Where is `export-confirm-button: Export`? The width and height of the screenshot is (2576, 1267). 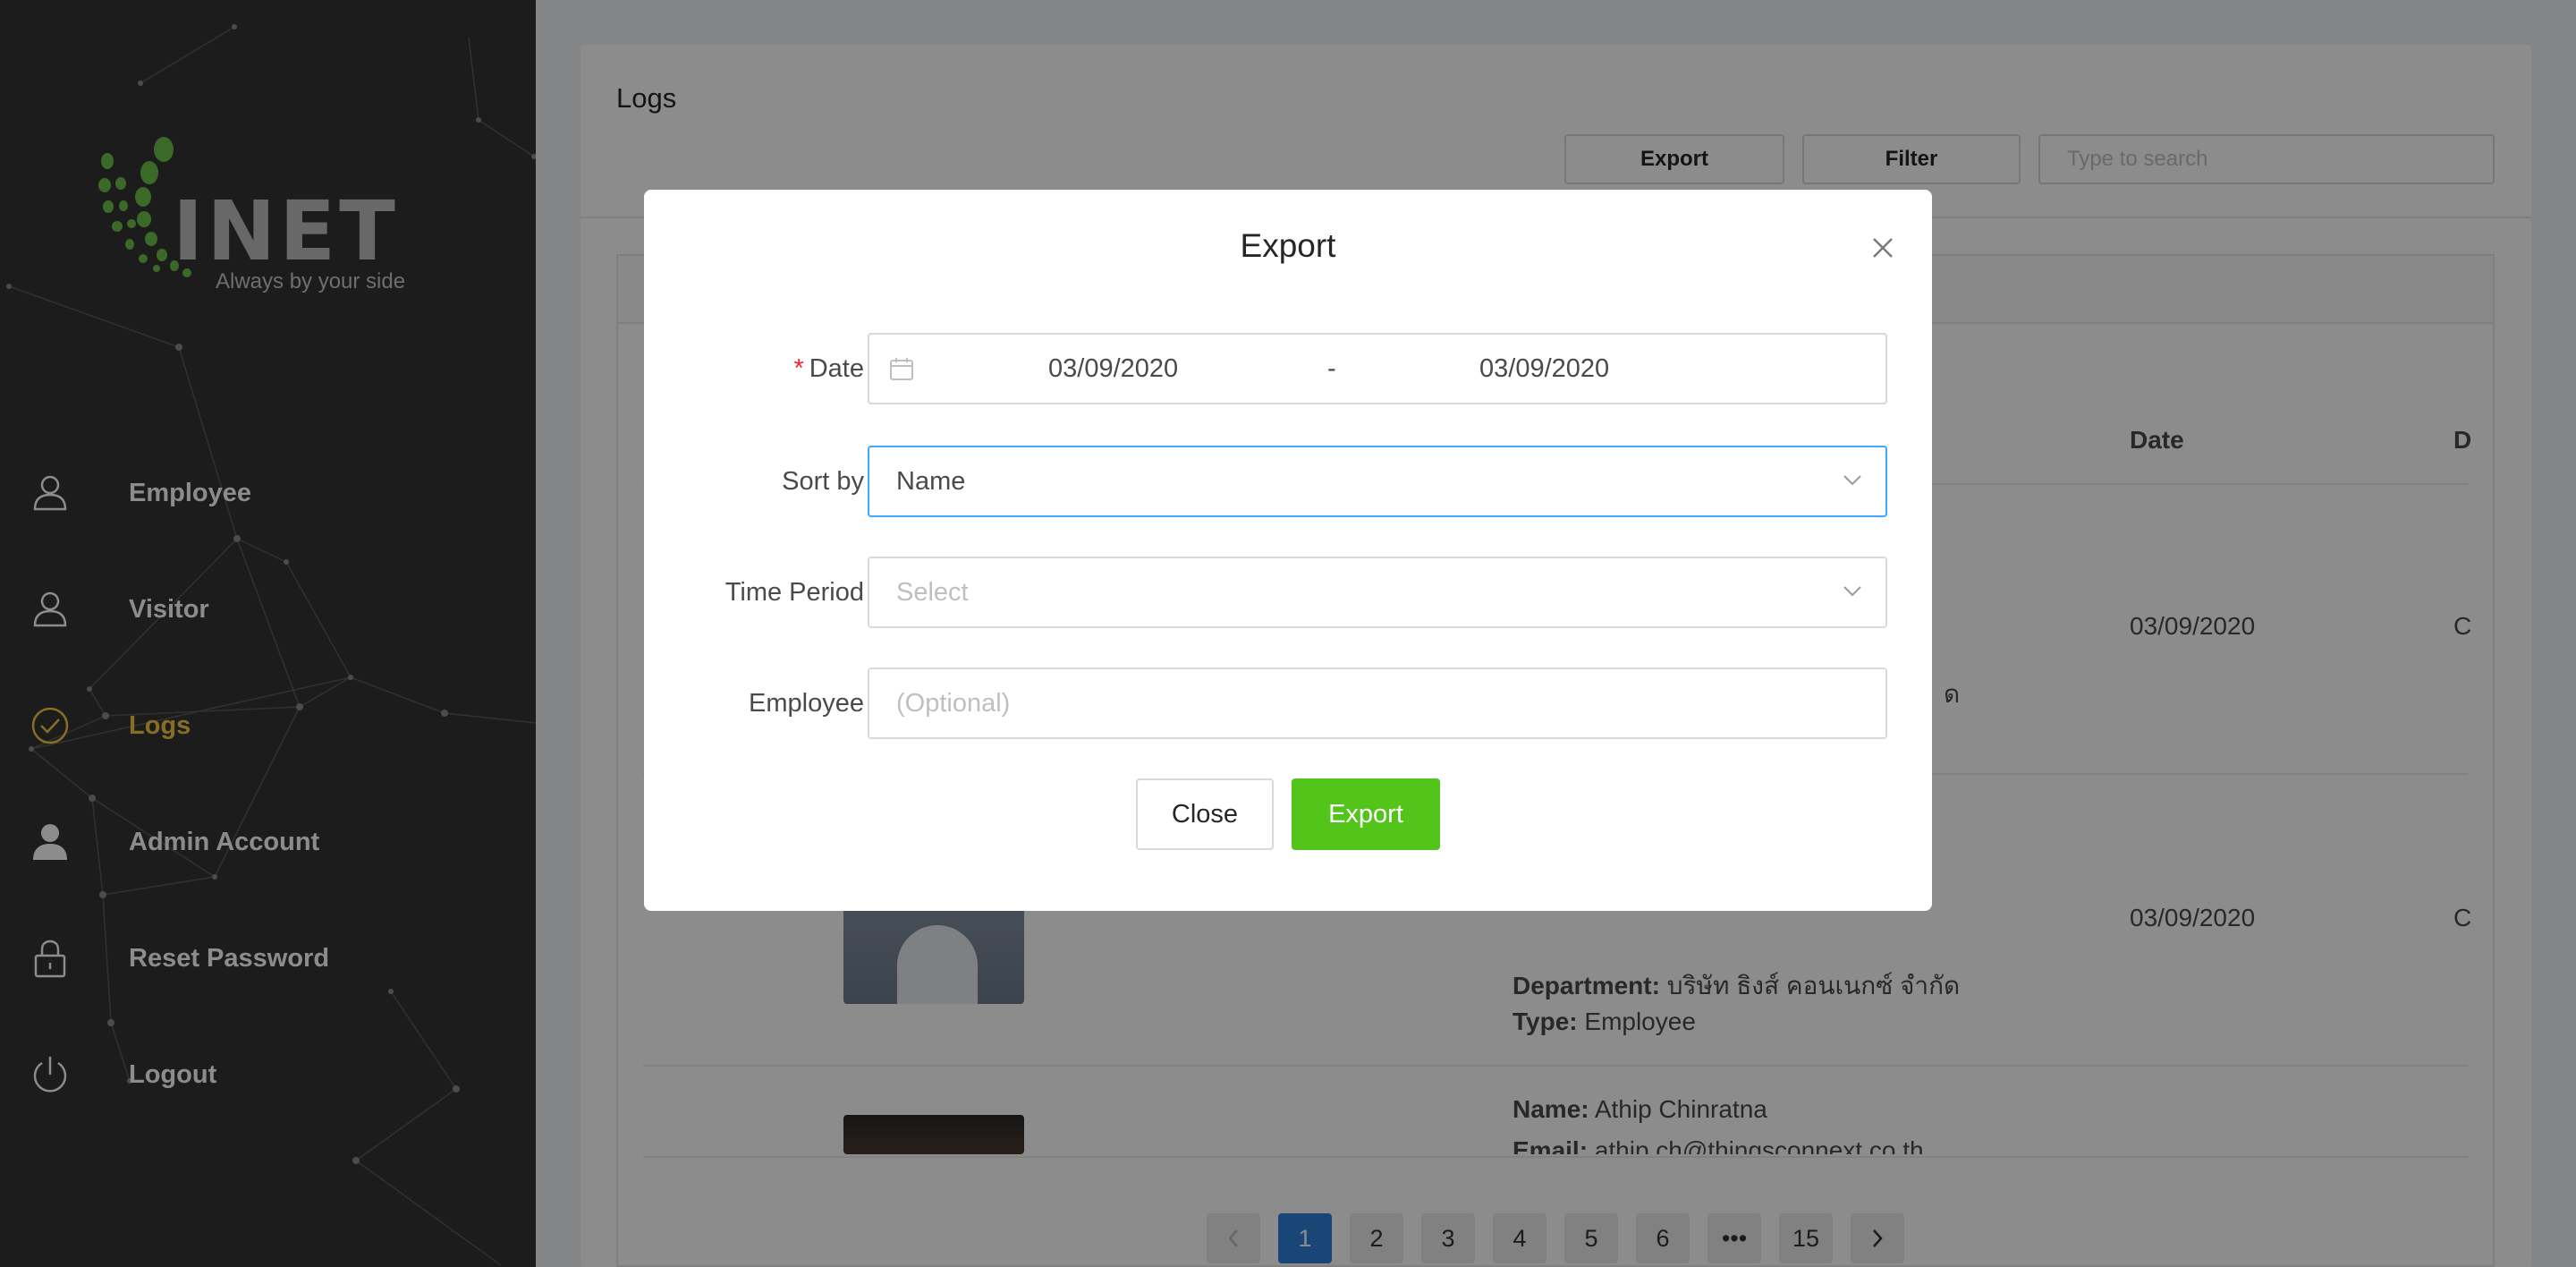
export-confirm-button: Export is located at coordinates (1366, 814).